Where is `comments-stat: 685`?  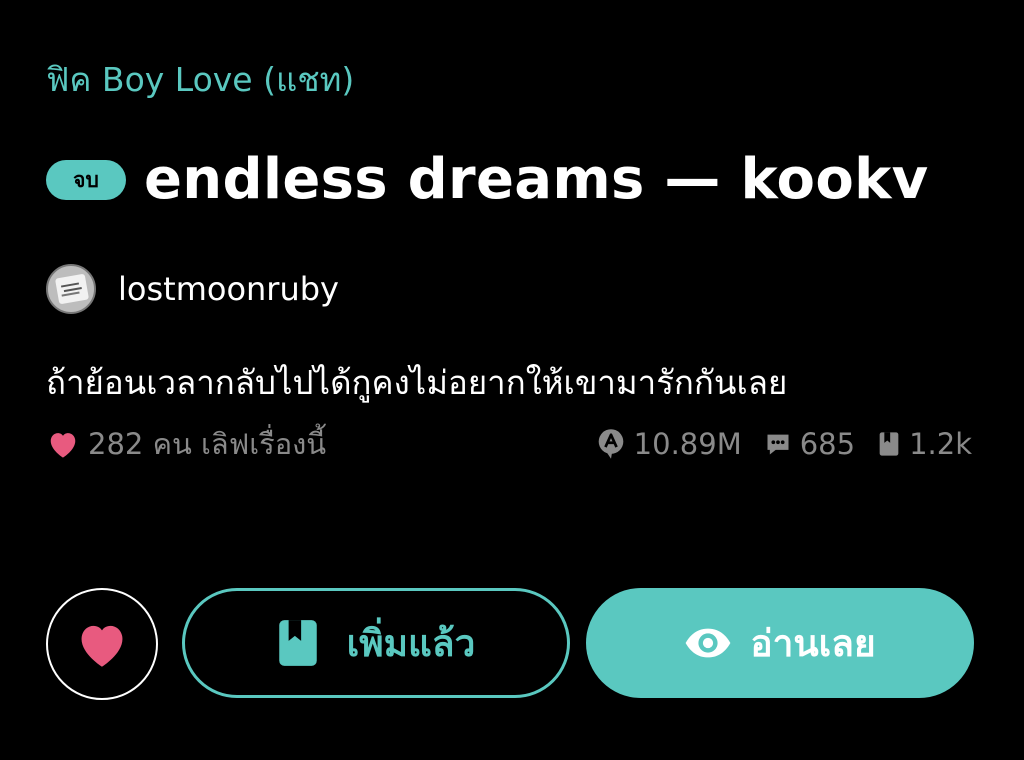 comments-stat: 685 is located at coordinates (809, 444).